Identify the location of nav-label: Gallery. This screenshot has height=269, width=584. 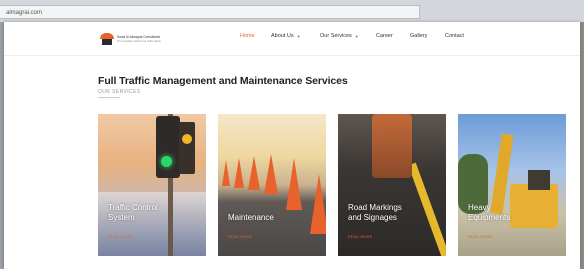
(419, 36).